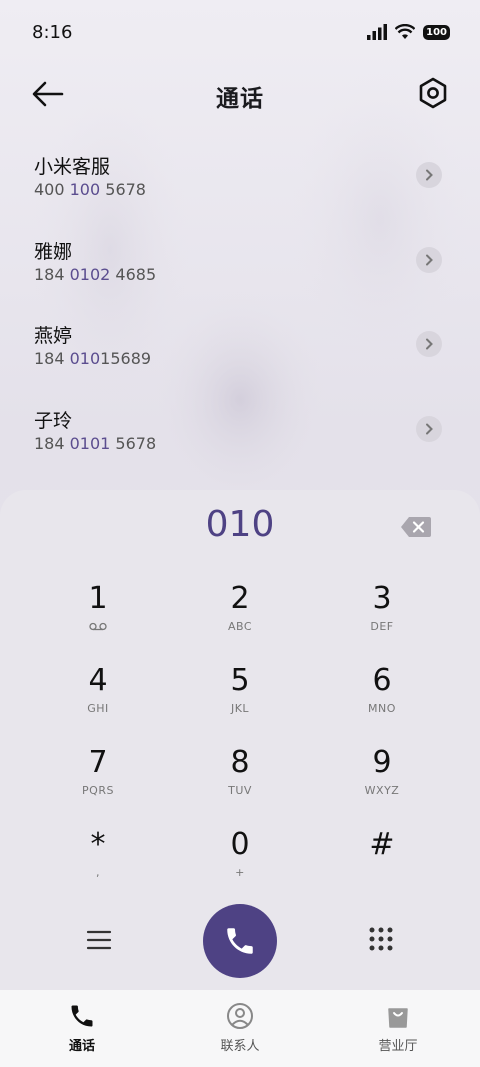  Describe the element at coordinates (90, 189) in the screenshot. I see `contact-number: 400 100 5678` at that location.